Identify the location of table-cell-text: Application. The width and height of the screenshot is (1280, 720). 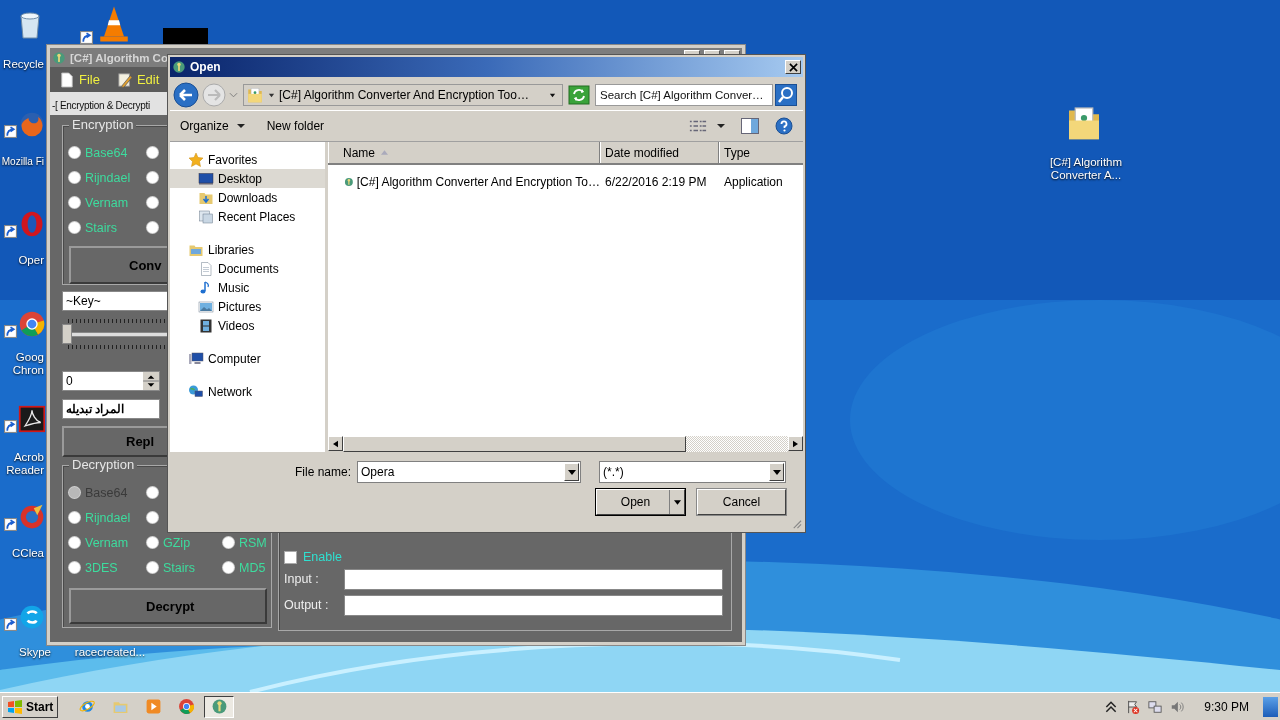
(753, 181).